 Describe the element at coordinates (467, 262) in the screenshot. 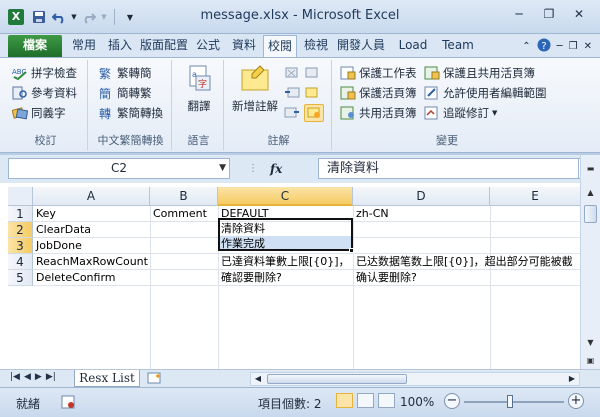

I see `cell-d4: 已达数据笔数上限[{0}]，超出部分可能被截` at that location.